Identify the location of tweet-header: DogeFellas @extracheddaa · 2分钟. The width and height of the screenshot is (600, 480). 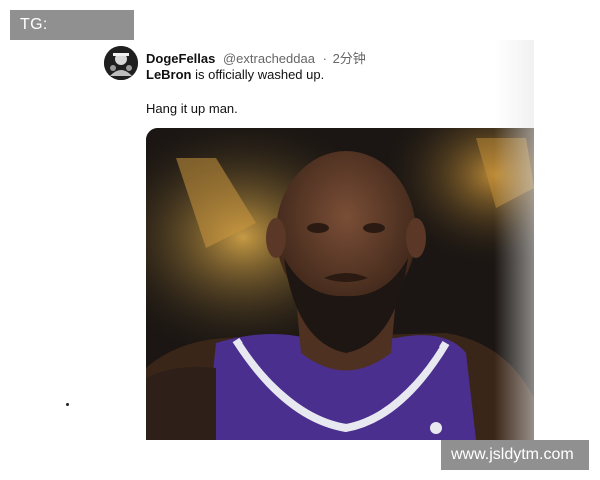
(256, 57).